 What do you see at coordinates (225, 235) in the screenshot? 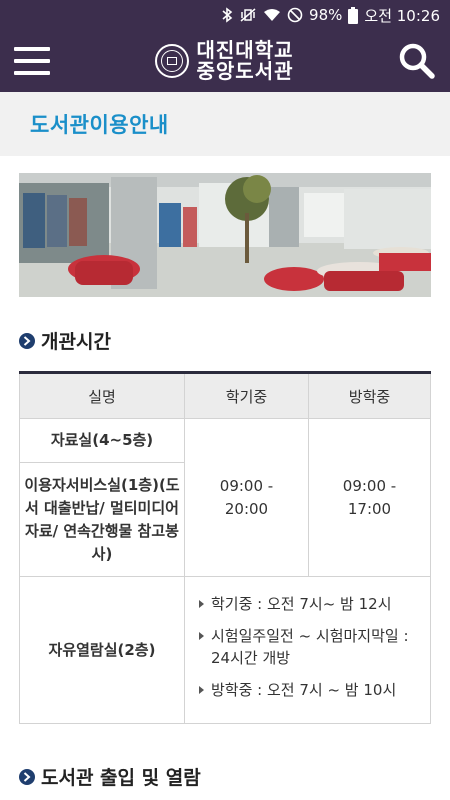
I see `library-interior-photo` at bounding box center [225, 235].